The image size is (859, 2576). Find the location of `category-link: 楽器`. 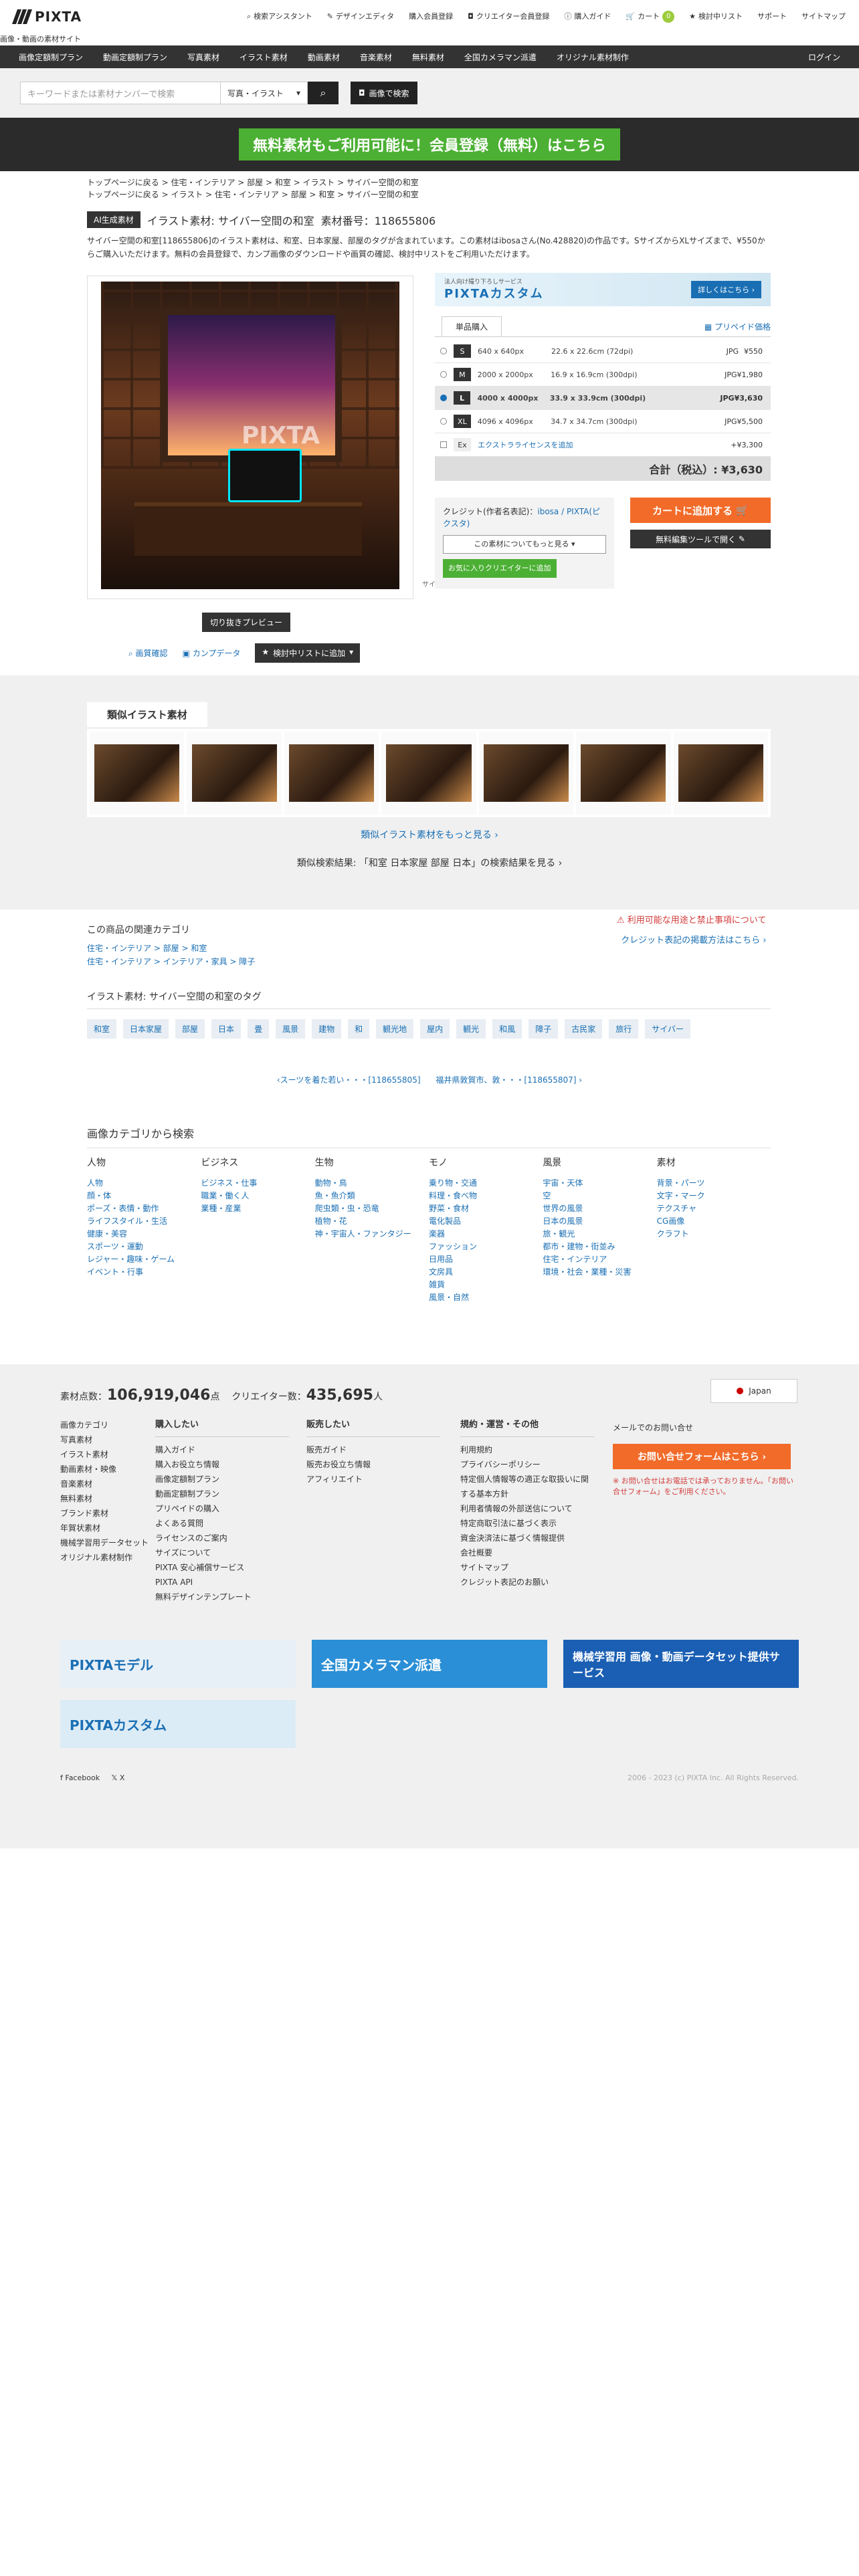

category-link: 楽器 is located at coordinates (486, 1234).